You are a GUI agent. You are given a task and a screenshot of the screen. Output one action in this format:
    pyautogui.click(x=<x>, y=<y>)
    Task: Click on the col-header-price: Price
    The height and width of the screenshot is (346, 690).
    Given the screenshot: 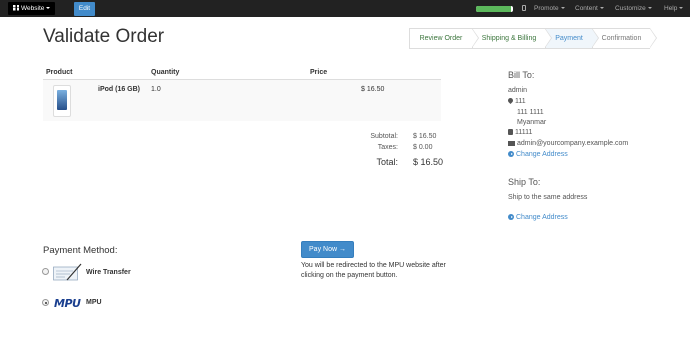 What is the action you would take?
    pyautogui.click(x=319, y=72)
    